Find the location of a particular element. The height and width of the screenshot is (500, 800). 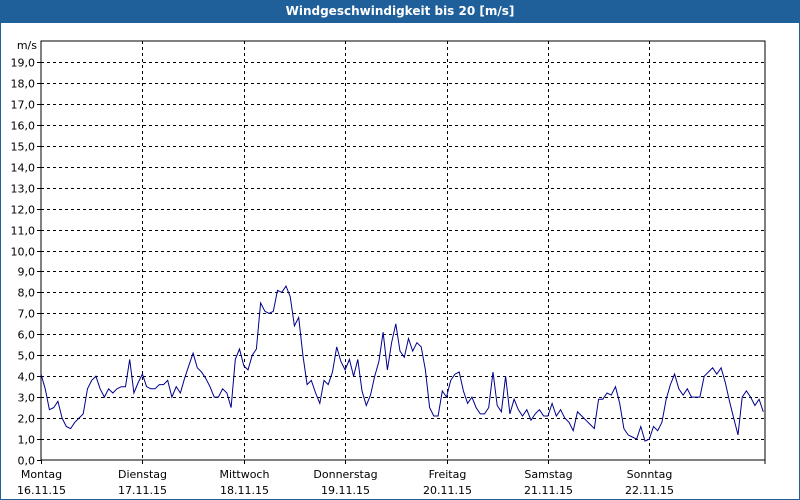

x-tick-day-label: Freitag is located at coordinates (448, 474).